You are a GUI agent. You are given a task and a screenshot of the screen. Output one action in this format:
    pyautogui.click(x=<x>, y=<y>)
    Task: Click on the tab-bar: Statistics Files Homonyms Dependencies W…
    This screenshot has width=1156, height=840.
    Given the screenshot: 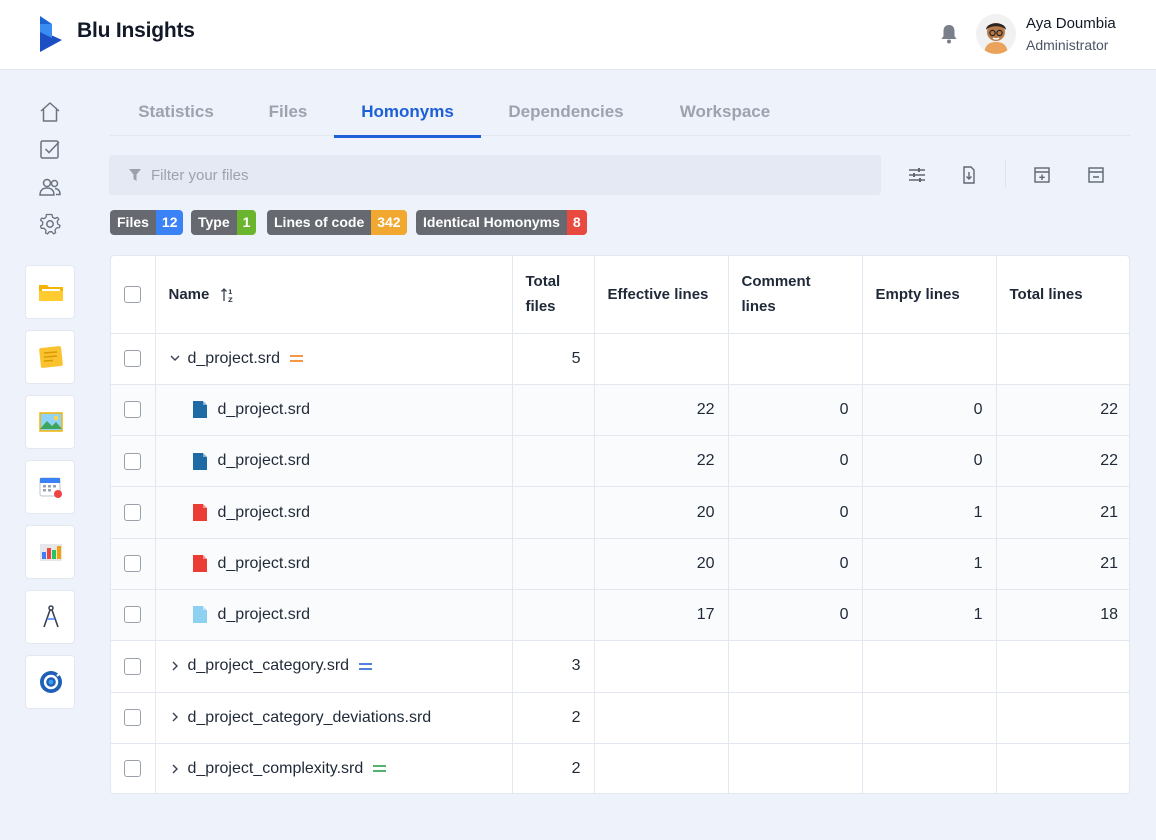 What is the action you would take?
    pyautogui.click(x=620, y=113)
    